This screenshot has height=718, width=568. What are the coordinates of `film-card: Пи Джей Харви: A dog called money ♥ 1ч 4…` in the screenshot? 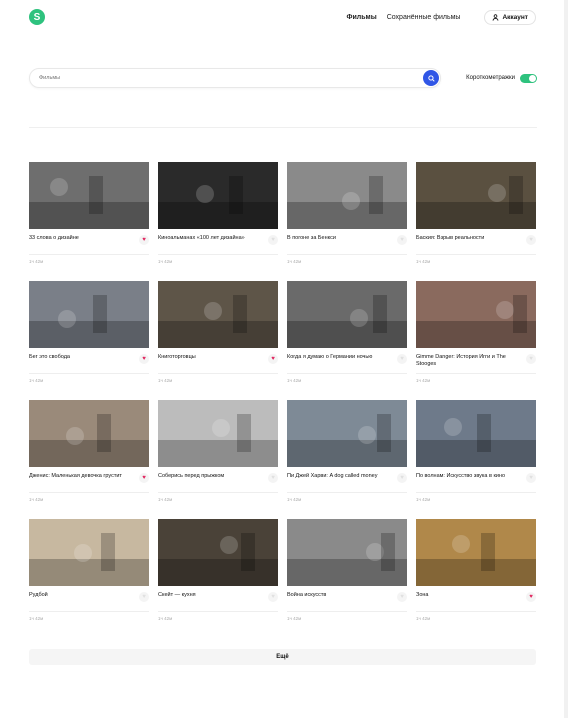 It's located at (347, 459).